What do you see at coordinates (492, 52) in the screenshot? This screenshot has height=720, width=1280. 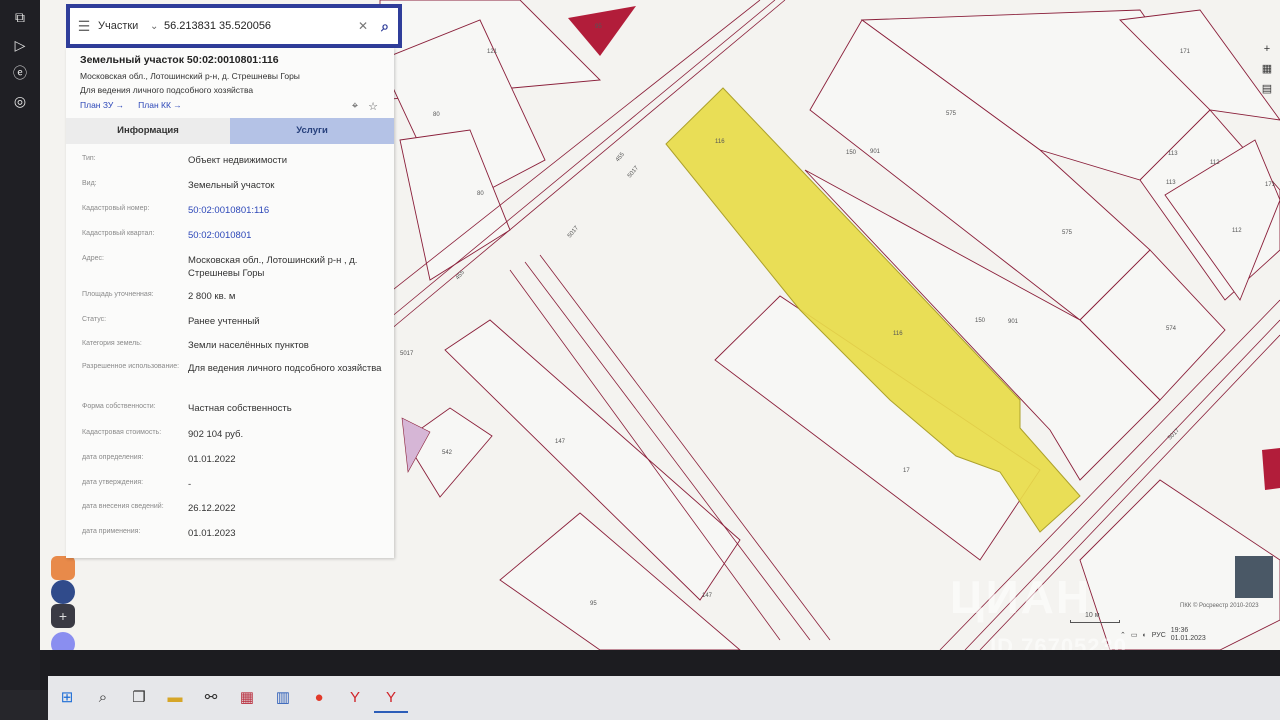 I see `svg-text: 121` at bounding box center [492, 52].